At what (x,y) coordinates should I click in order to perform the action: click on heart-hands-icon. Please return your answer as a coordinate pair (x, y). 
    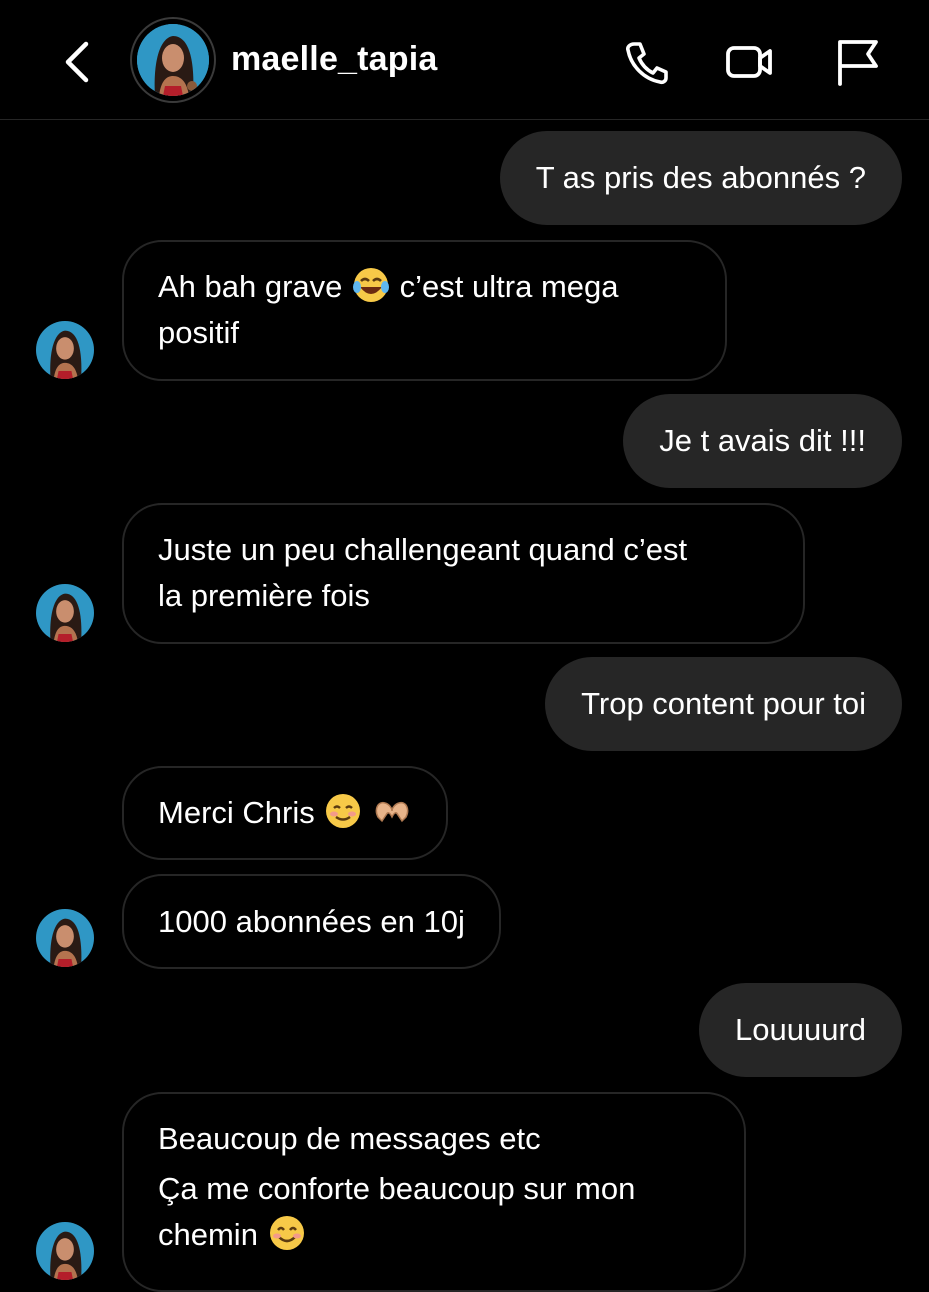
    Looking at the image, I should click on (392, 812).